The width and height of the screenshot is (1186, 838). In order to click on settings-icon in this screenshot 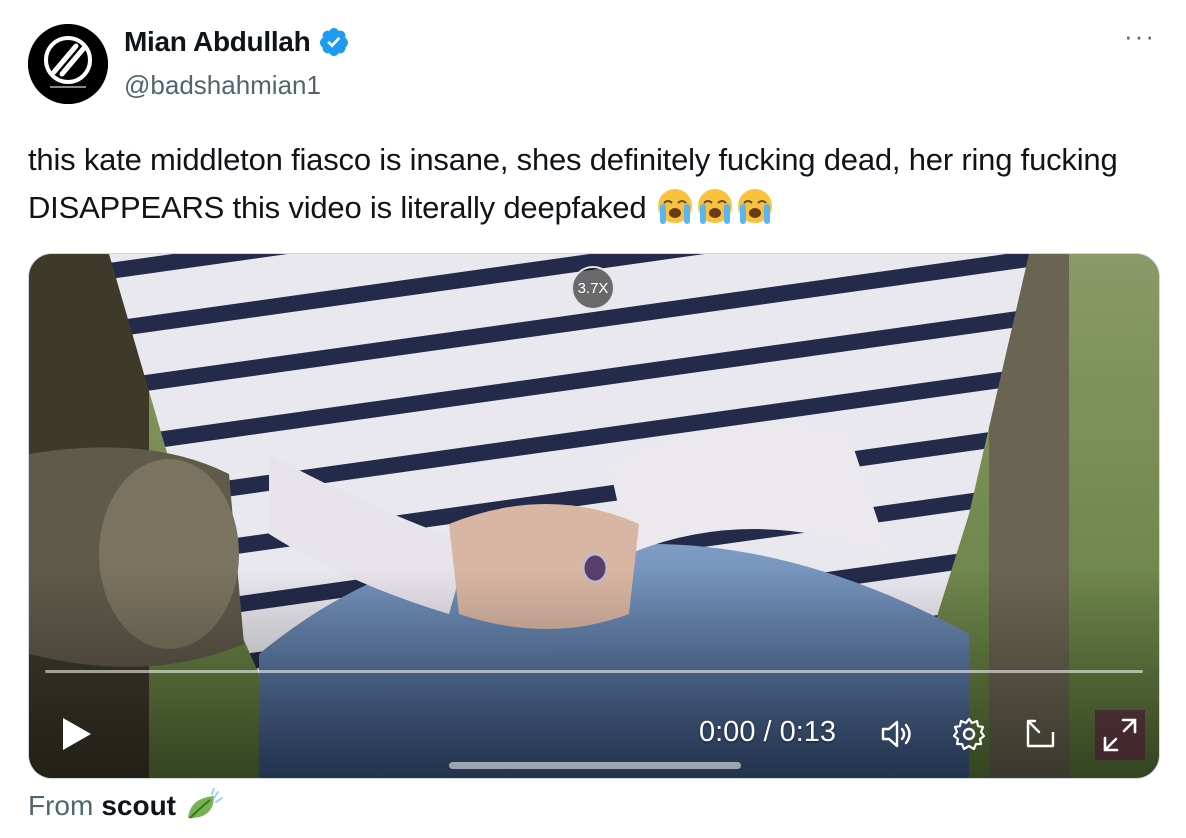, I will do `click(969, 734)`.